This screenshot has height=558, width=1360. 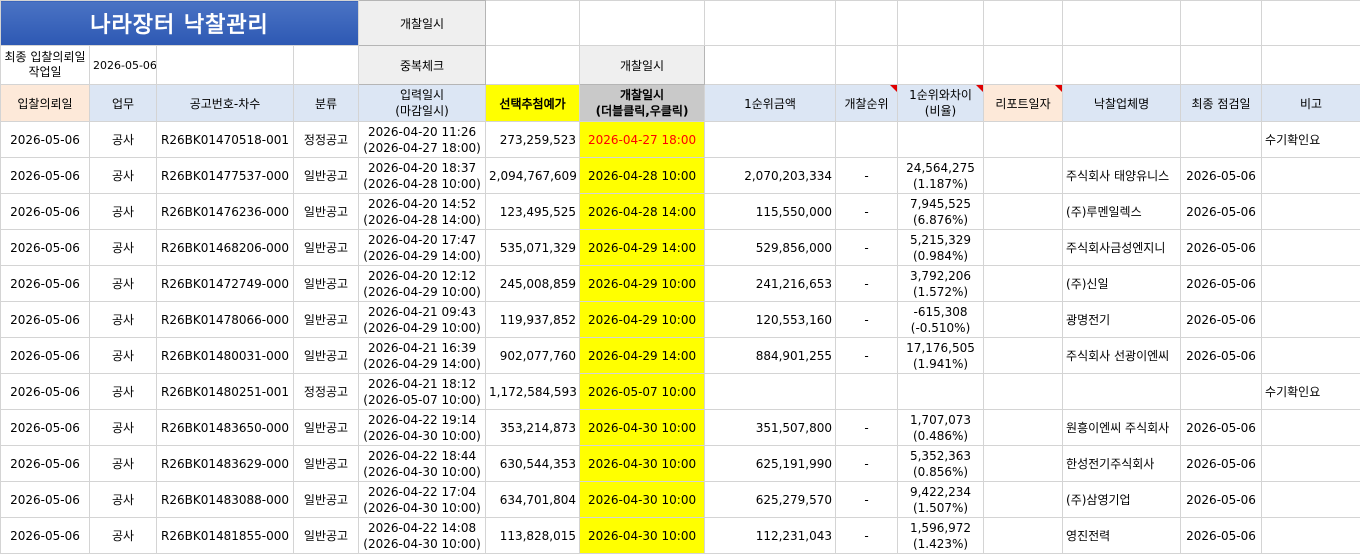 I want to click on cell-notice-no: R26BK01472749-000, so click(x=225, y=283).